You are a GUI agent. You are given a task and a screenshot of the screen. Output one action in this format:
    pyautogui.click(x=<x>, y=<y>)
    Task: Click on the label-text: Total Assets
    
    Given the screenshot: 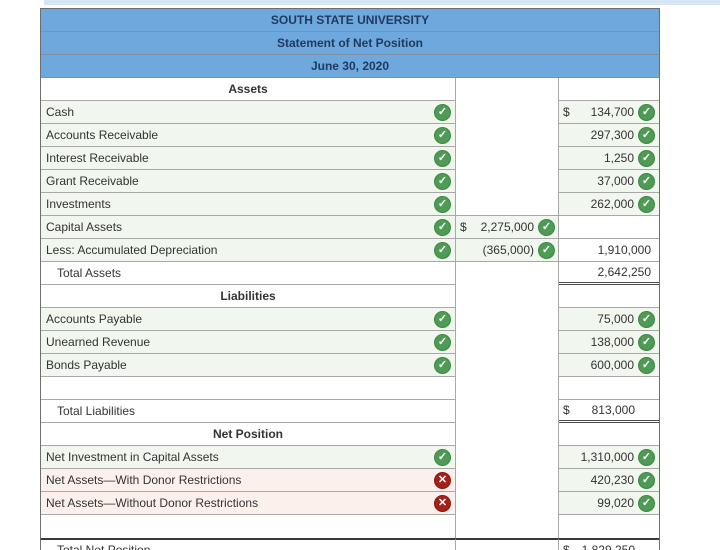 What is the action you would take?
    pyautogui.click(x=89, y=273)
    